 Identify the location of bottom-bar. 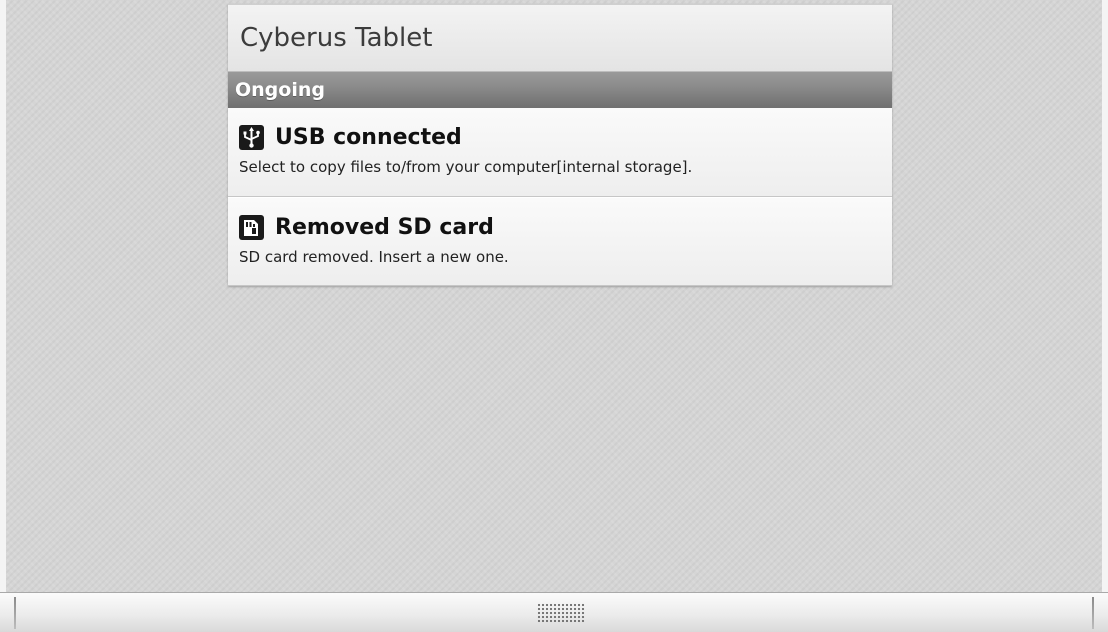
(554, 612).